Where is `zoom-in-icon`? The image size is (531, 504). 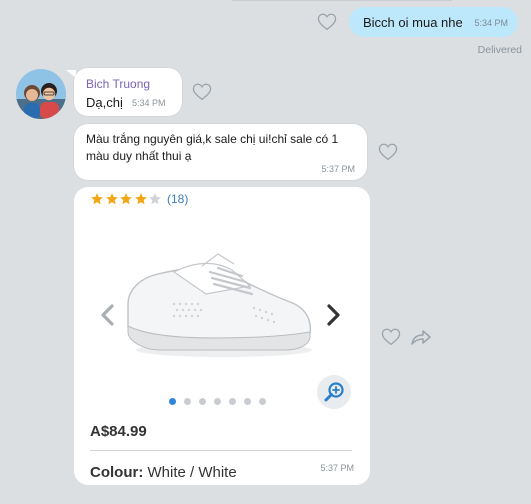 zoom-in-icon is located at coordinates (334, 392).